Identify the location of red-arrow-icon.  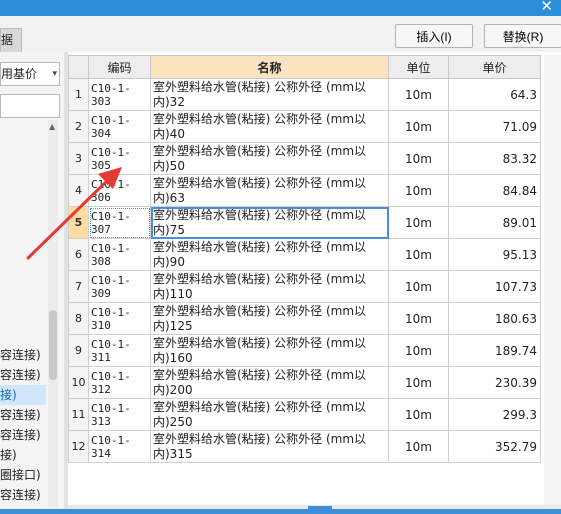
(74, 213).